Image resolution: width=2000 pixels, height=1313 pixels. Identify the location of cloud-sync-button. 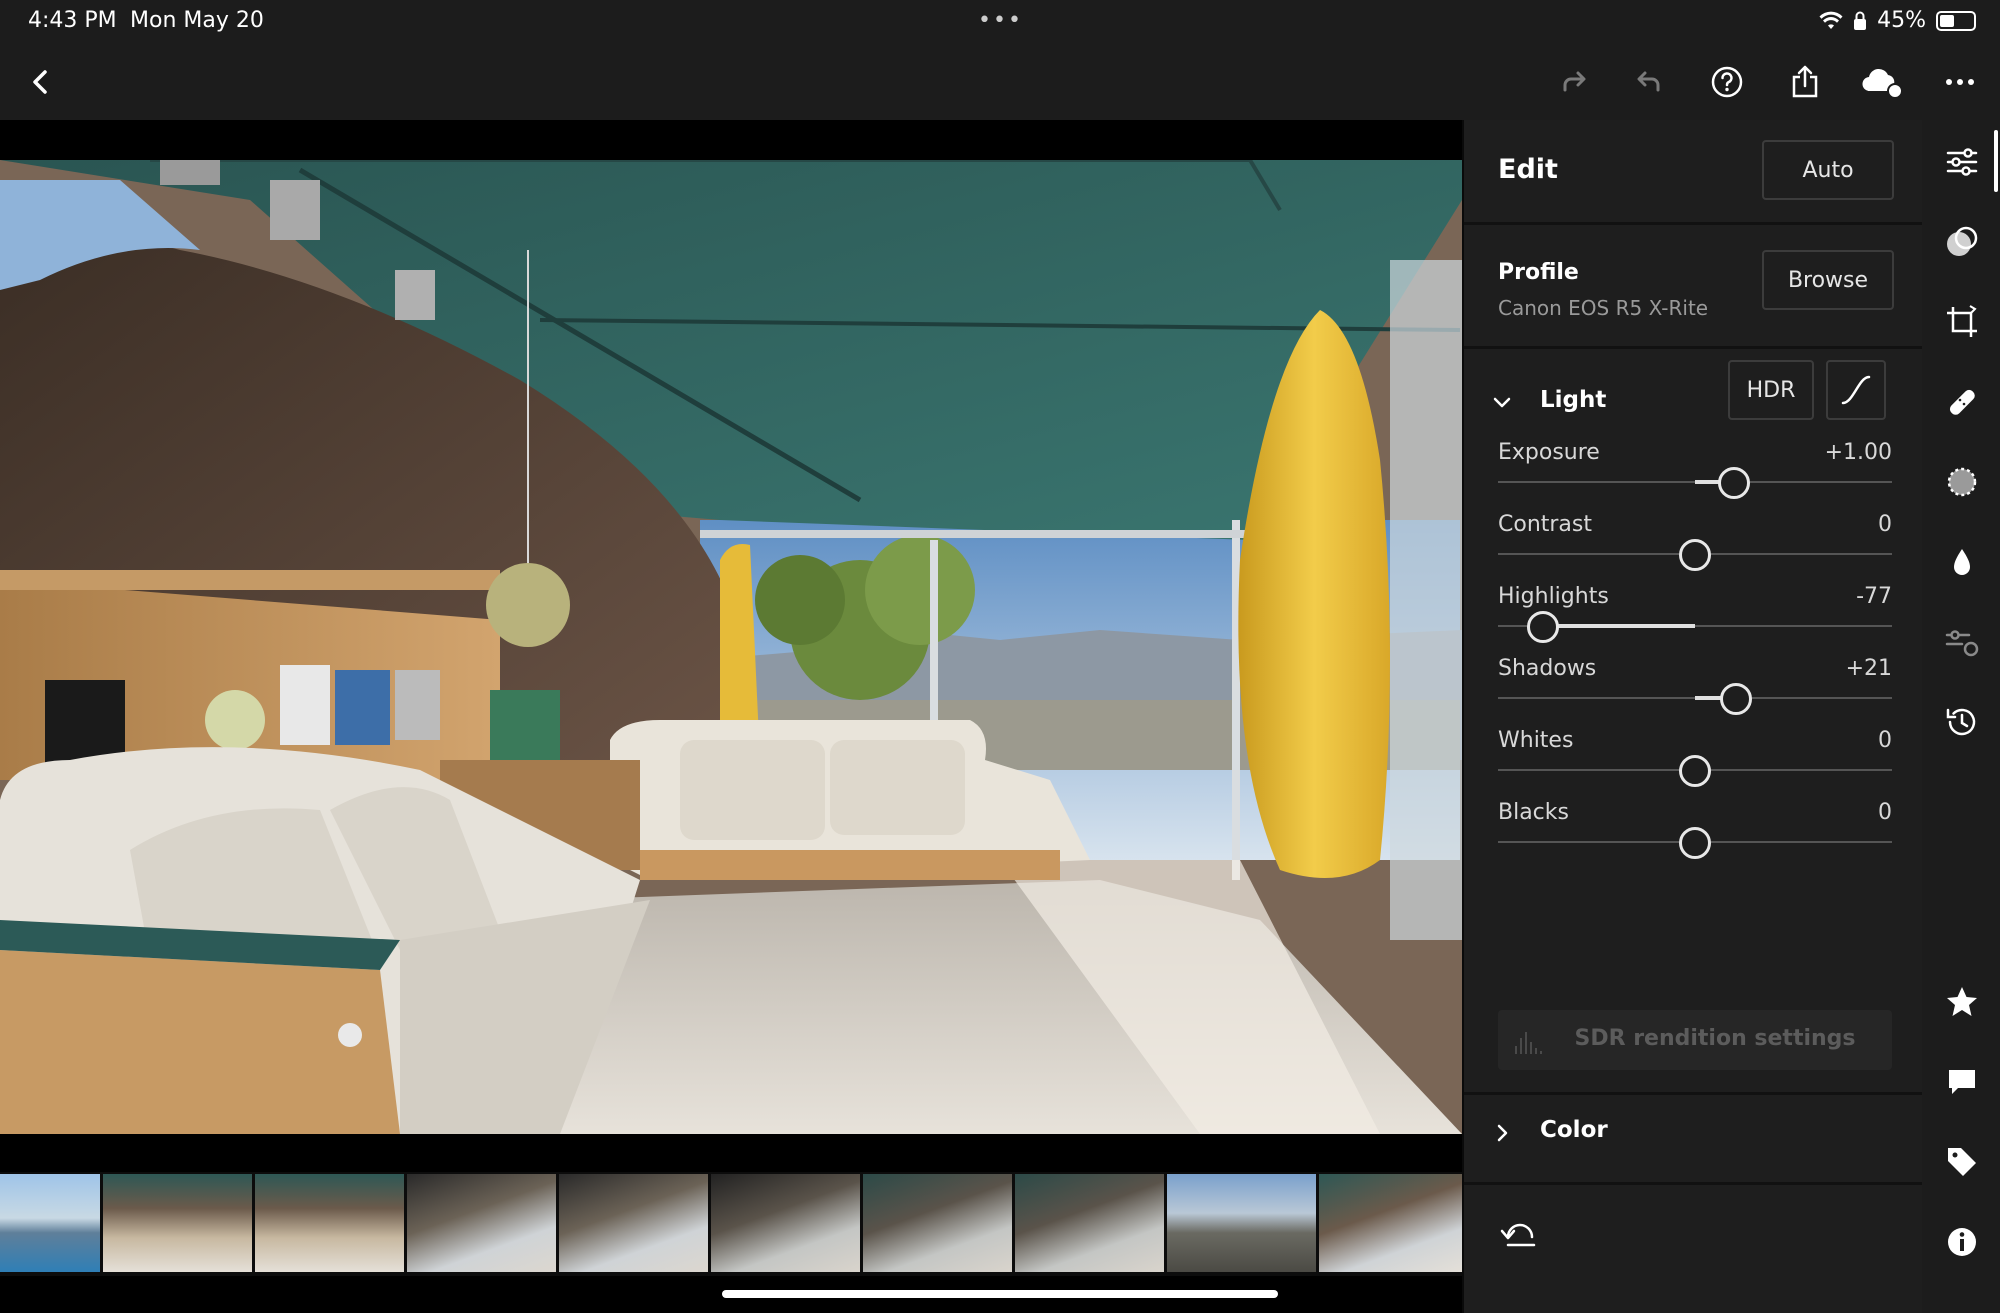
(1882, 82).